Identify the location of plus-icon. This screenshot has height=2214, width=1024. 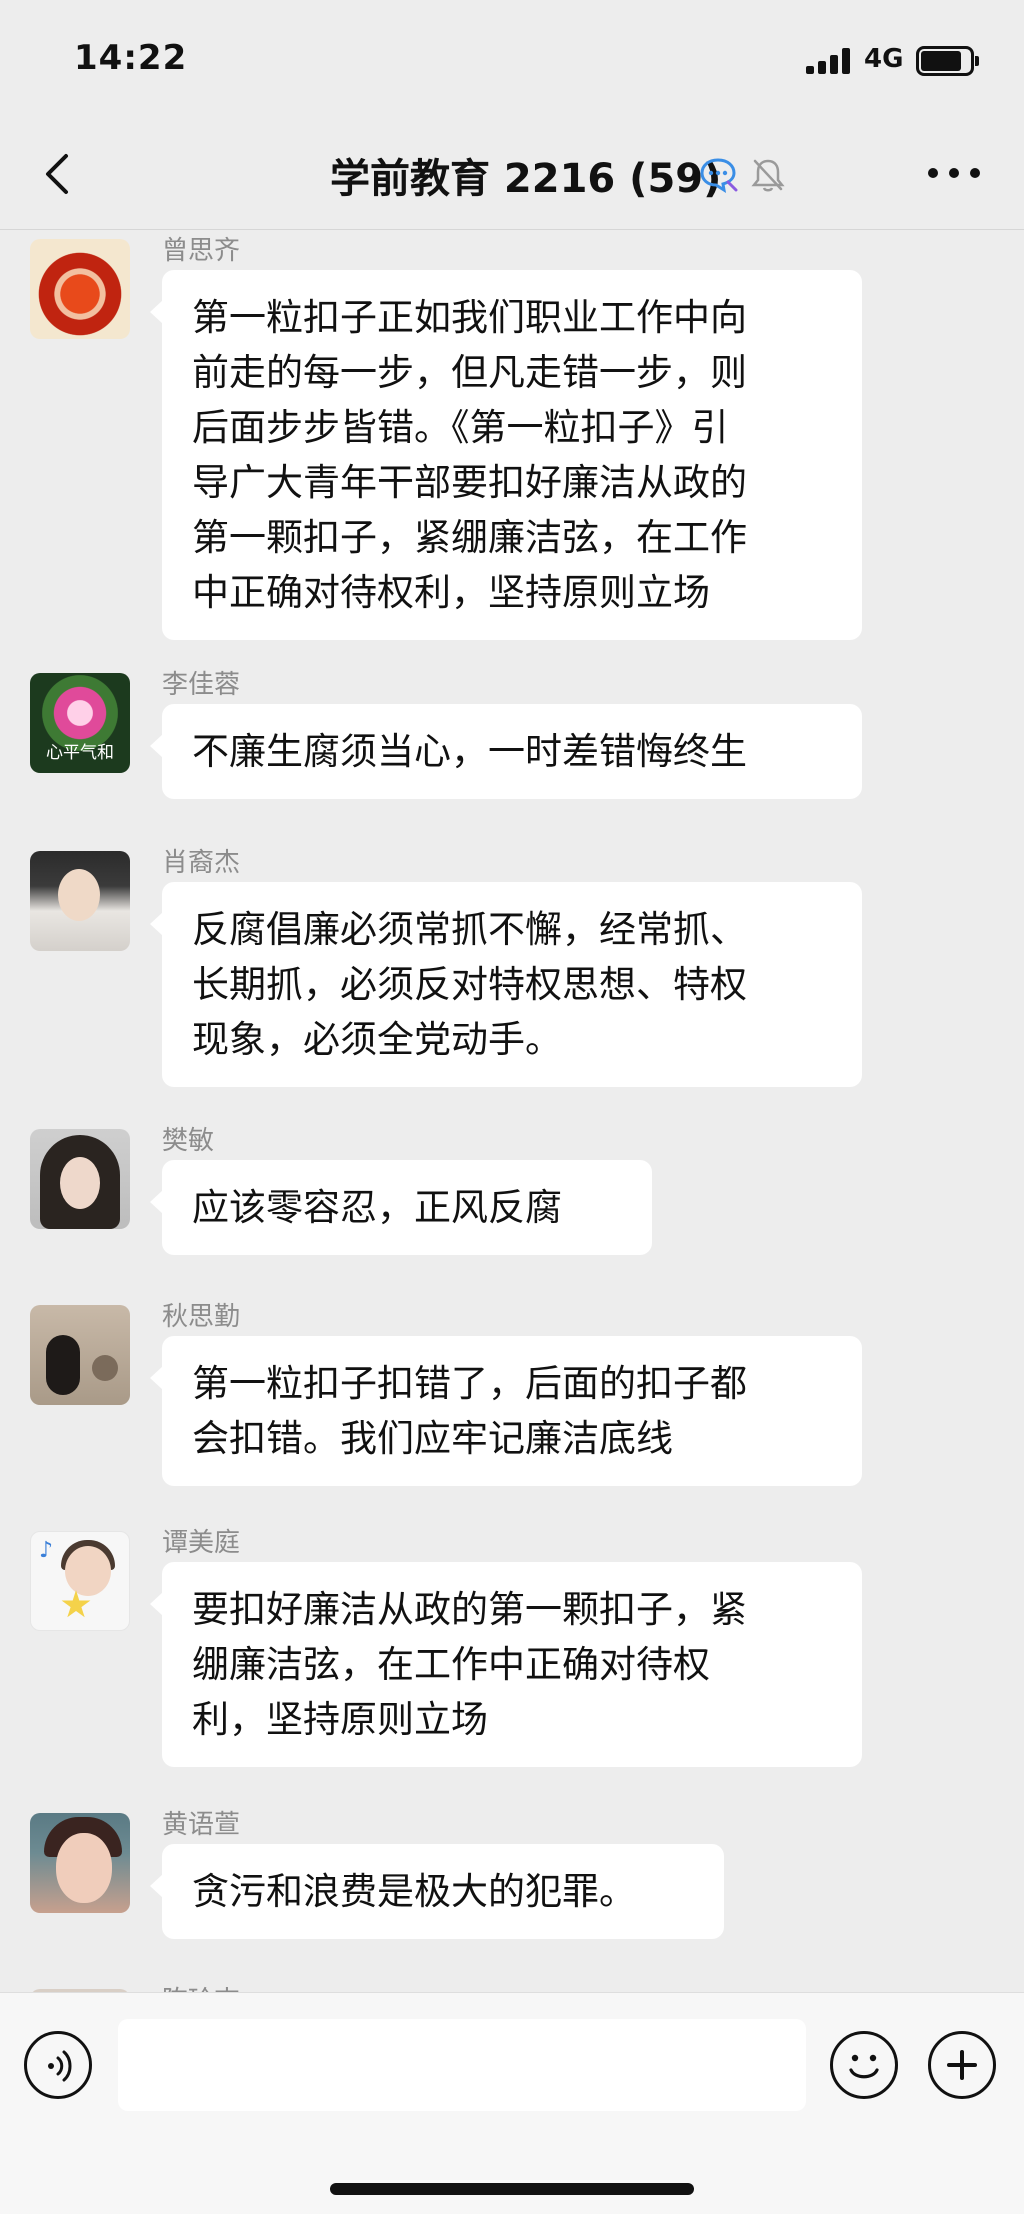
(962, 2065).